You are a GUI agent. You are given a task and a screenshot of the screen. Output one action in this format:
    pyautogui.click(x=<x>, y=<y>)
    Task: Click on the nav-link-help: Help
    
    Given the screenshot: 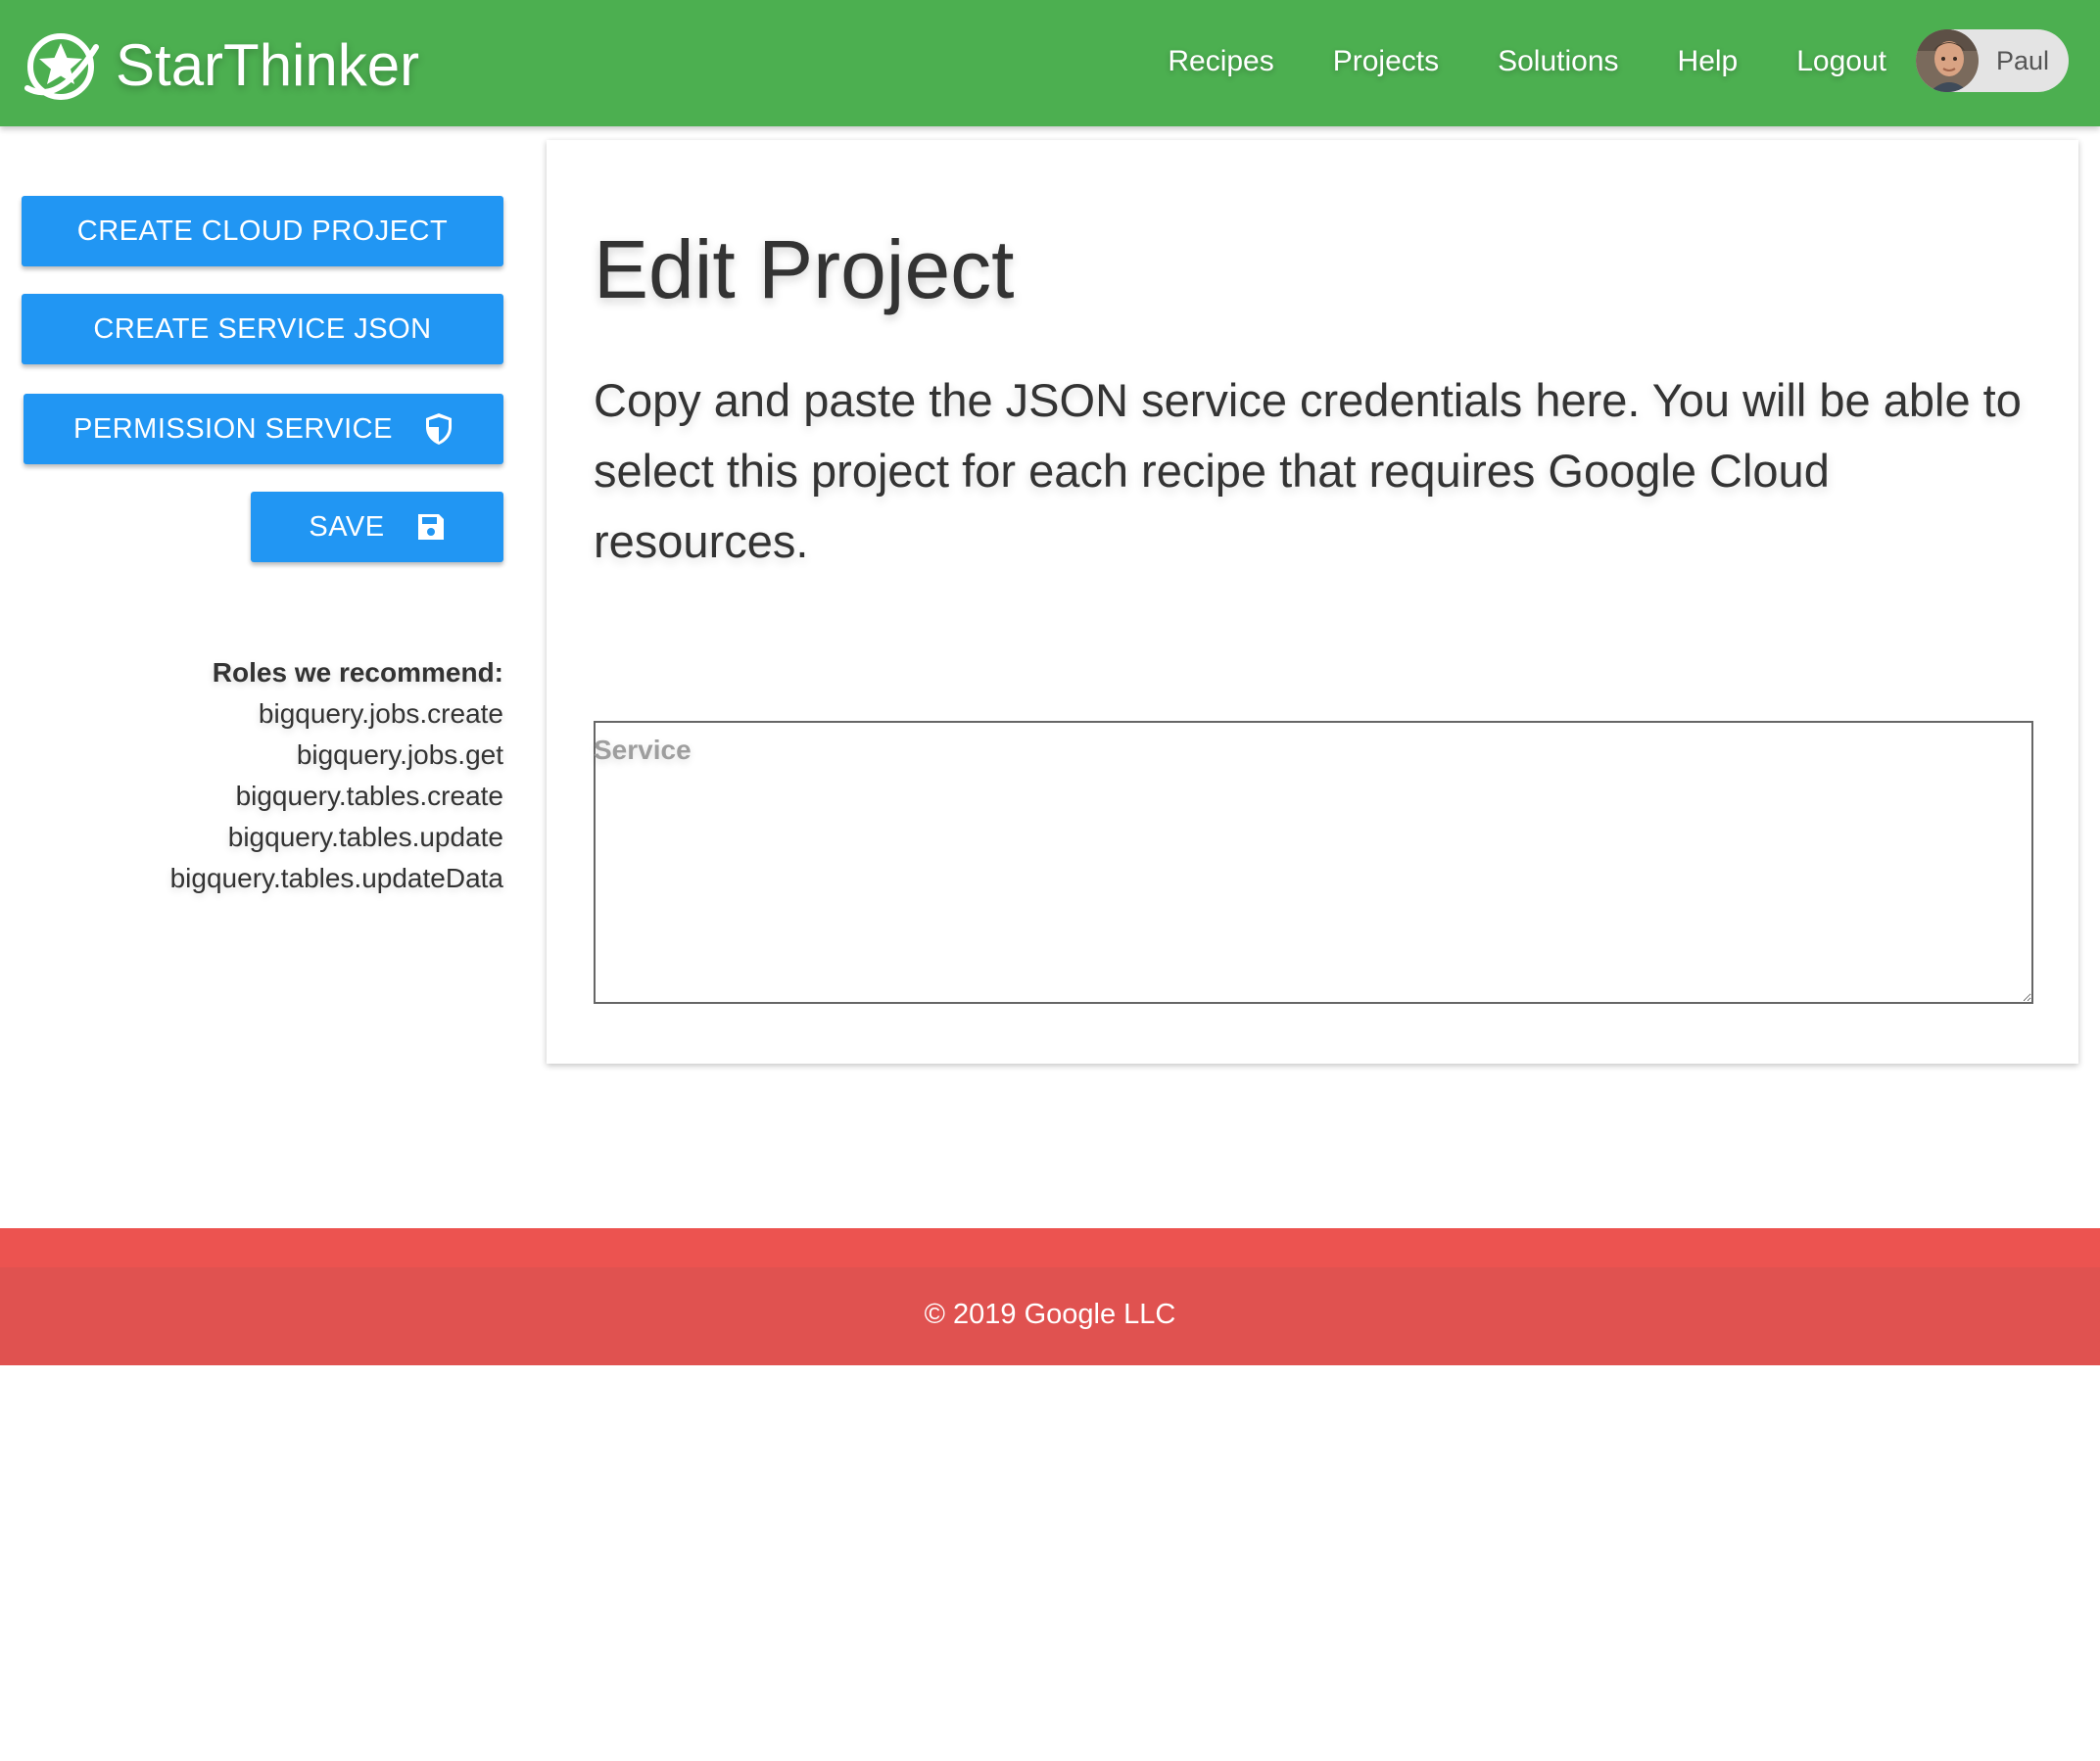 What is the action you would take?
    pyautogui.click(x=1708, y=61)
    